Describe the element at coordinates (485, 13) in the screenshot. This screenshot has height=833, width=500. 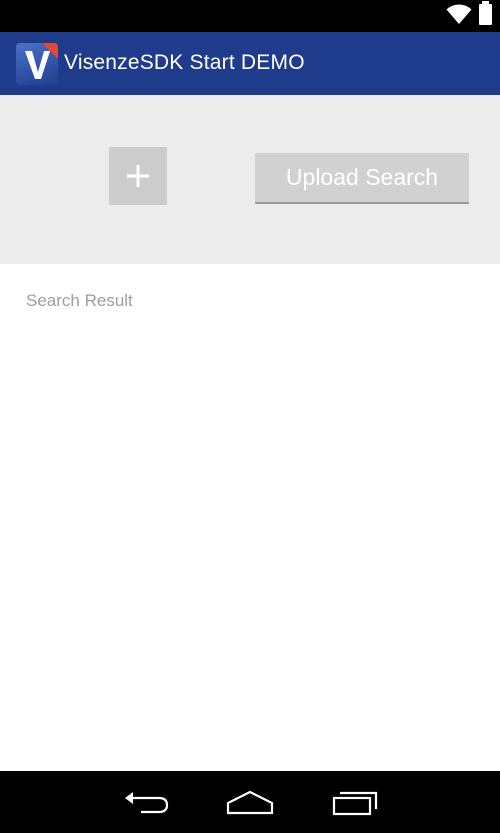
I see `battery-icon` at that location.